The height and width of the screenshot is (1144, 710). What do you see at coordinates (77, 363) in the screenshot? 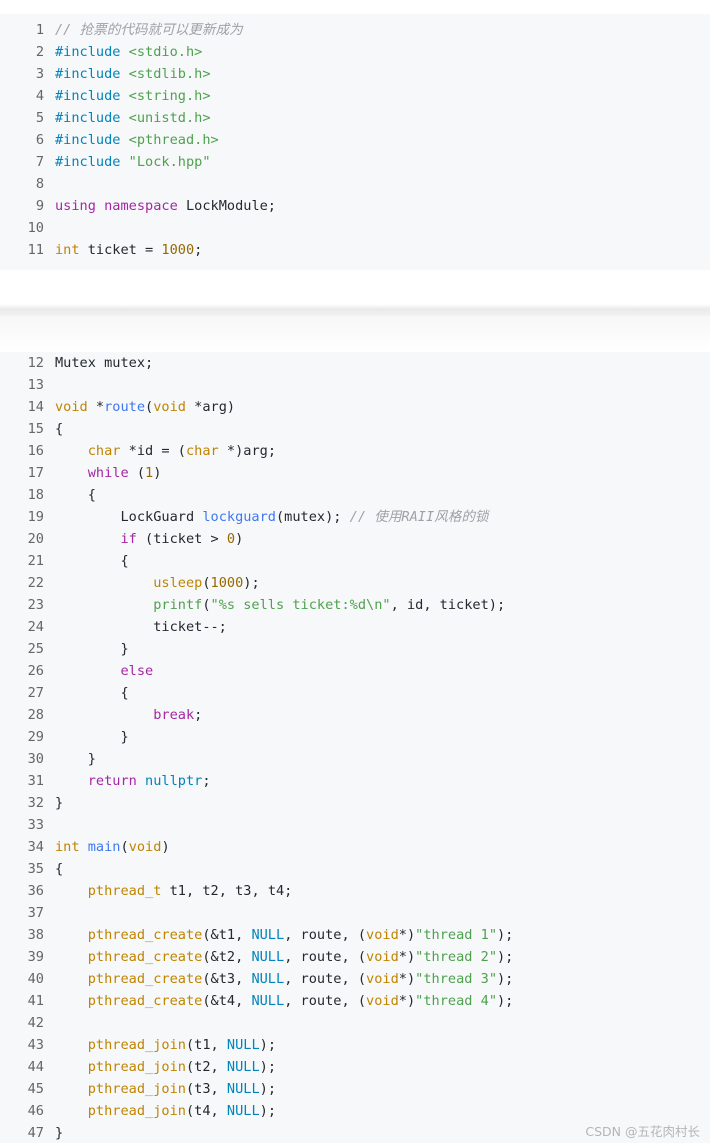
I see `code-line: 12 Mutex mutex;` at bounding box center [77, 363].